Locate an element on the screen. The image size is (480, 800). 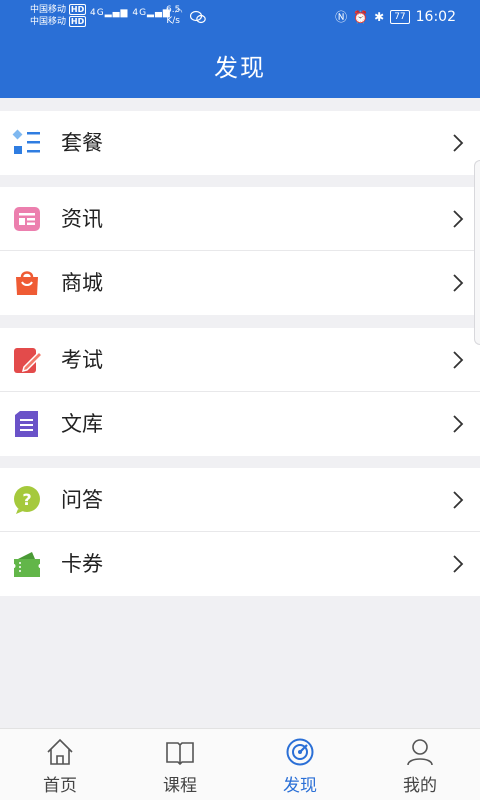
menu-label: 商城 is located at coordinates (82, 283).